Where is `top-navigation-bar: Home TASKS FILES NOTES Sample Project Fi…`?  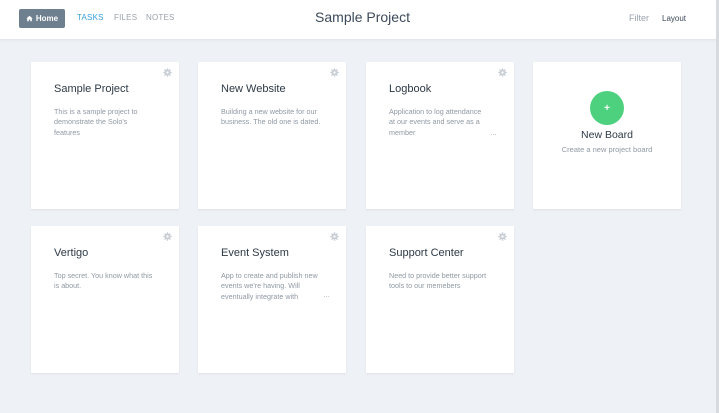
top-navigation-bar: Home TASKS FILES NOTES Sample Project Fi… is located at coordinates (359, 20).